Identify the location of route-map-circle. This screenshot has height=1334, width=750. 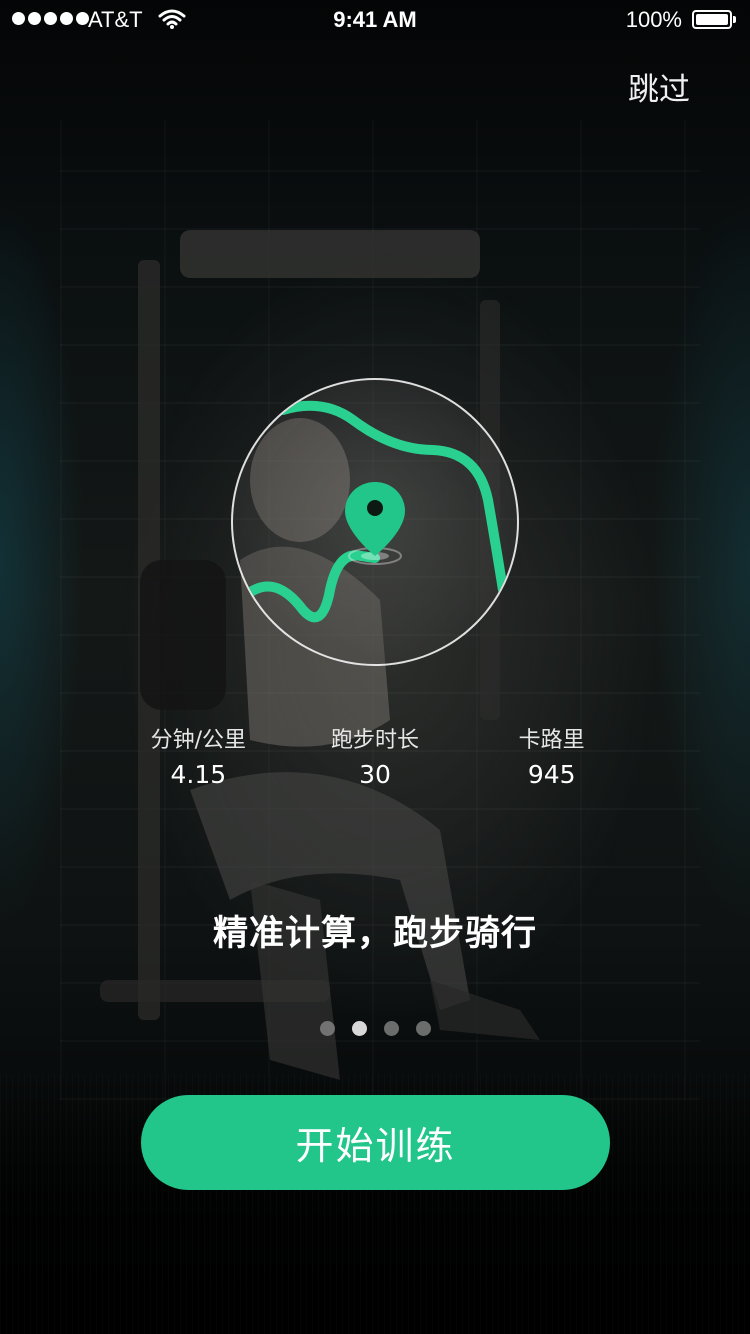
(375, 522).